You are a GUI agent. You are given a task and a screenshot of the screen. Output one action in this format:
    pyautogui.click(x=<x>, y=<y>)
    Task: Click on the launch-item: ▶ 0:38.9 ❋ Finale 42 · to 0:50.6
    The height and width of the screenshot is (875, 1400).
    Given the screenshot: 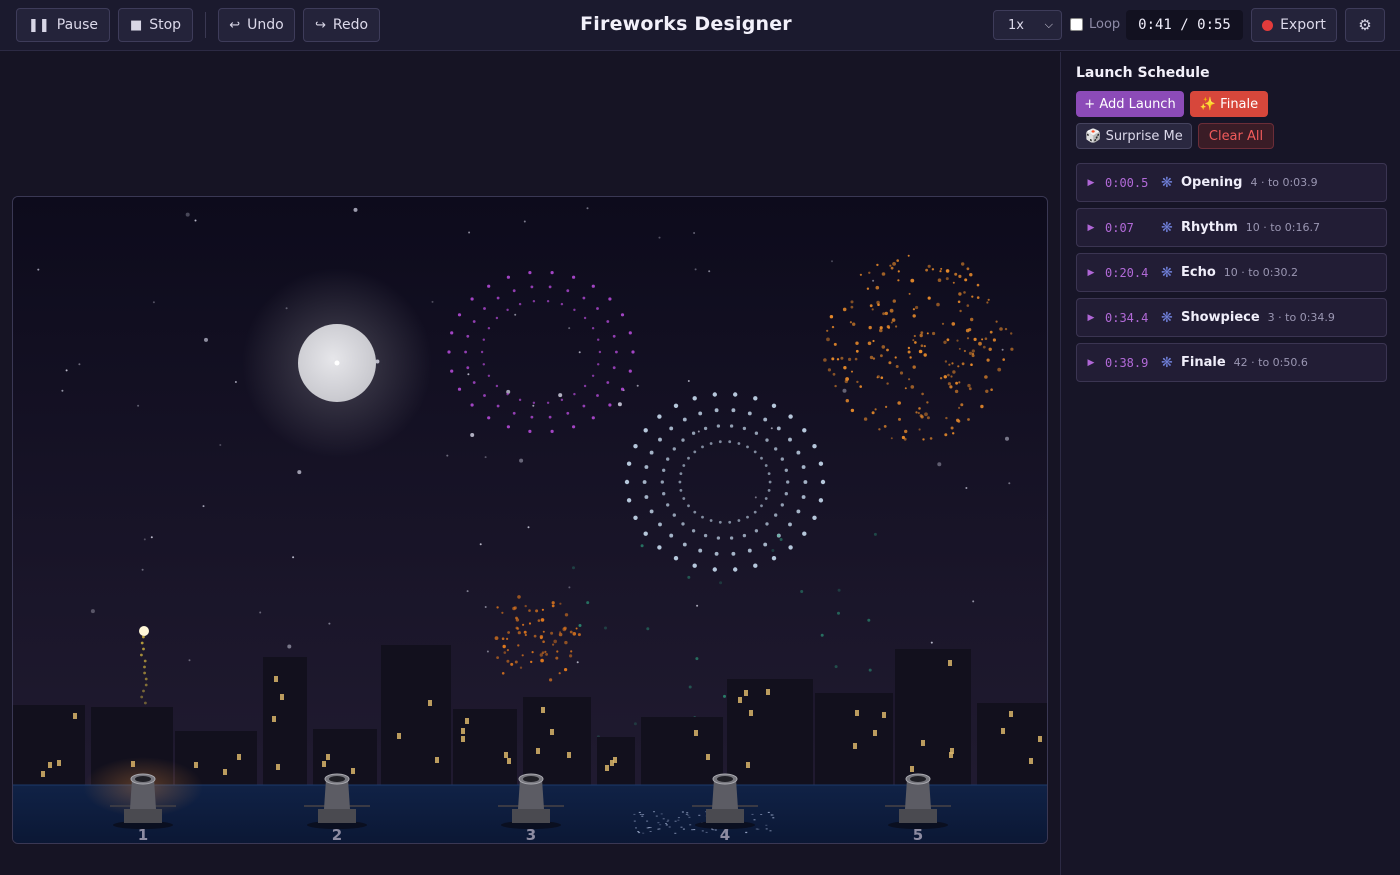 What is the action you would take?
    pyautogui.click(x=1231, y=362)
    